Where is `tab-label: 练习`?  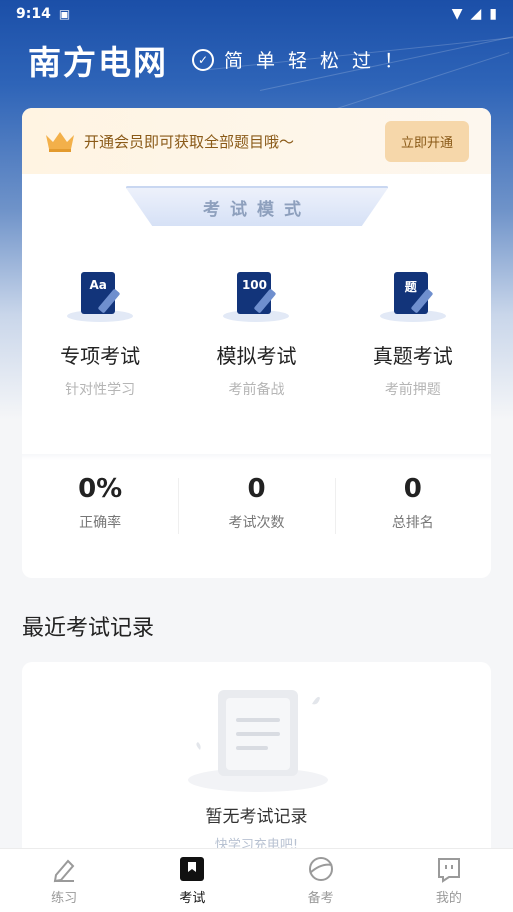
tab-label: 练习 is located at coordinates (64, 898).